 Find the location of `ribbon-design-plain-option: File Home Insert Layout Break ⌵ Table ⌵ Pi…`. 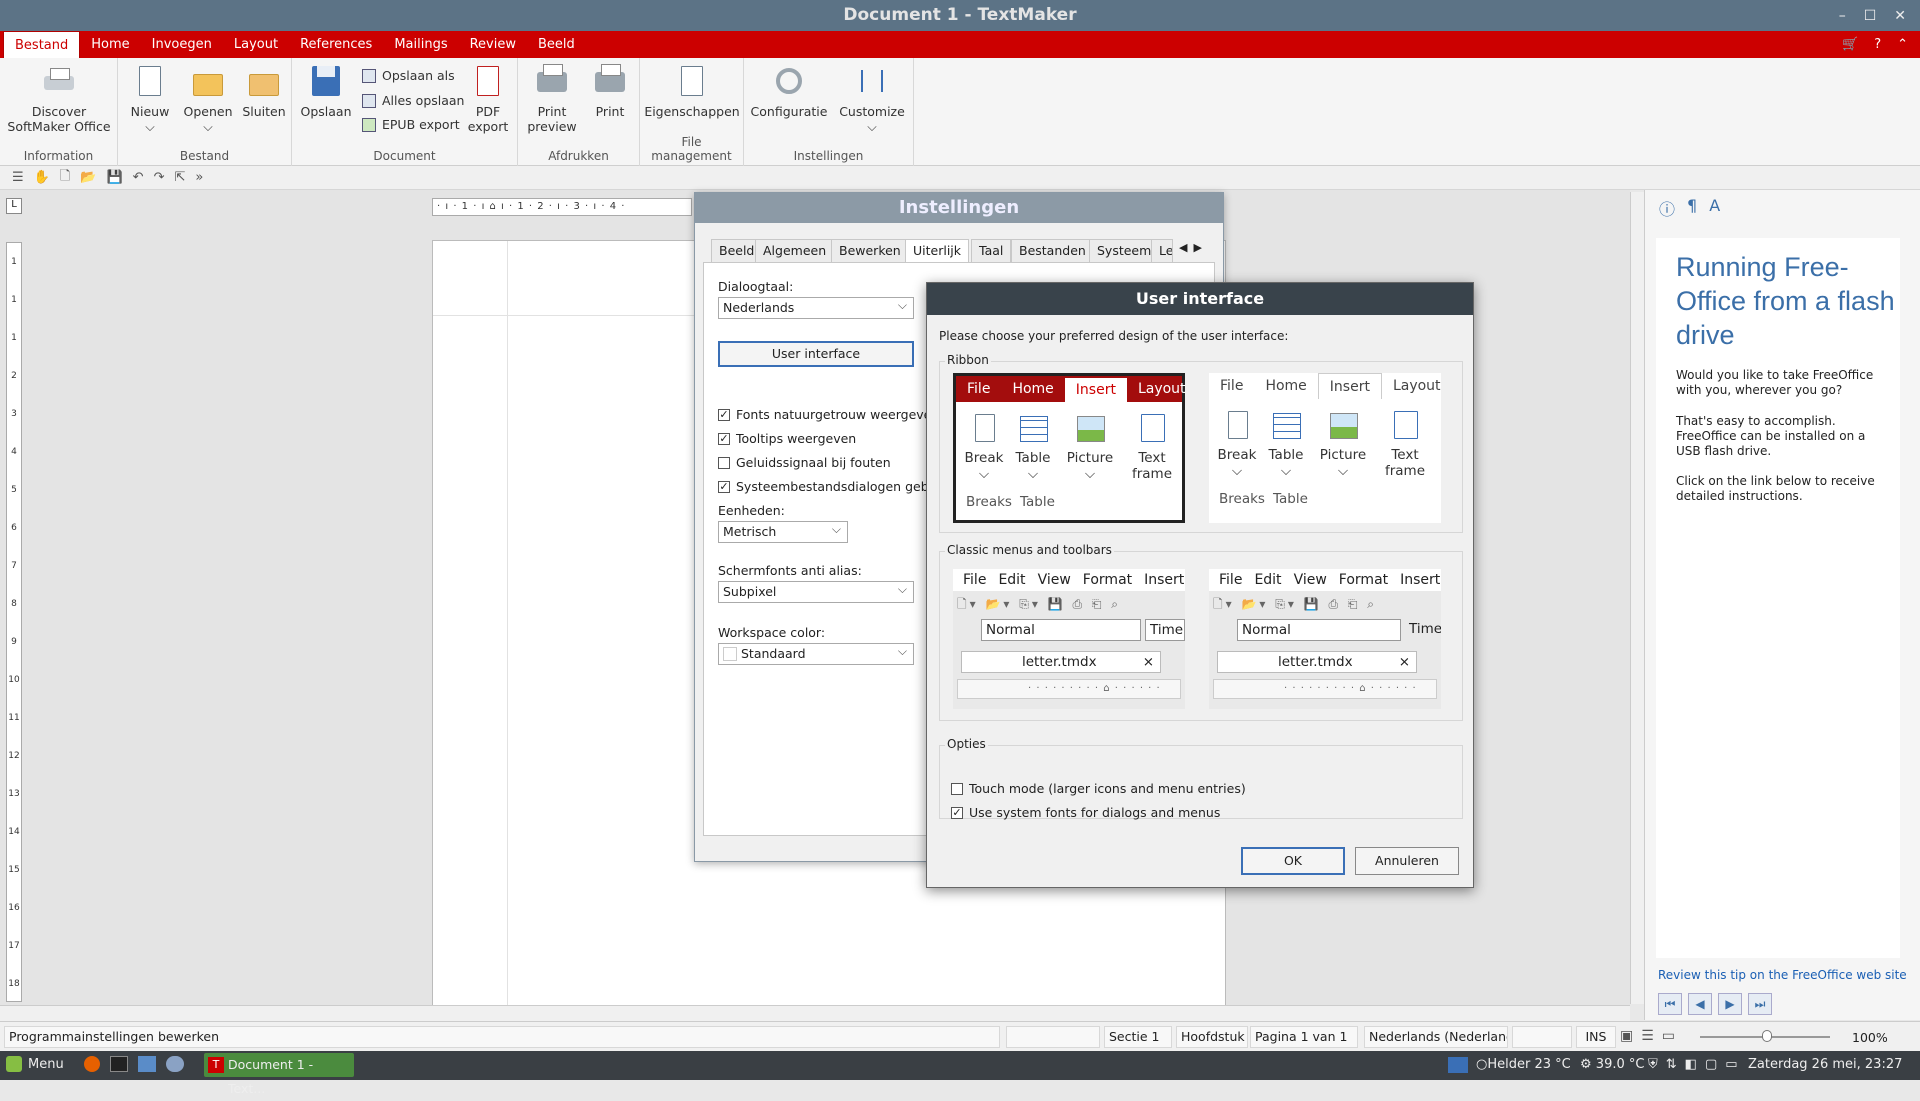

ribbon-design-plain-option: File Home Insert Layout Break ⌵ Table ⌵ Pi… is located at coordinates (1325, 448).